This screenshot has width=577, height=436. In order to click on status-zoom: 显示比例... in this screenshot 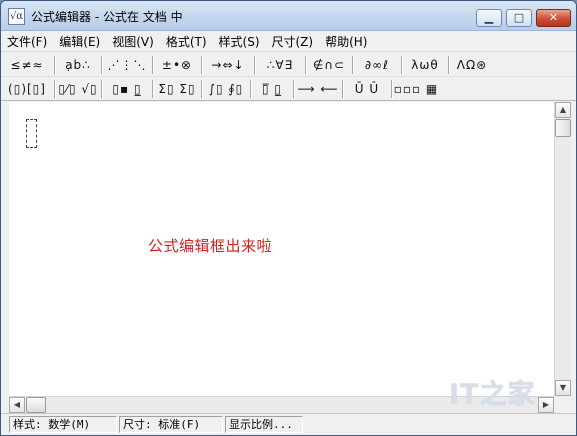, I will do `click(264, 424)`.